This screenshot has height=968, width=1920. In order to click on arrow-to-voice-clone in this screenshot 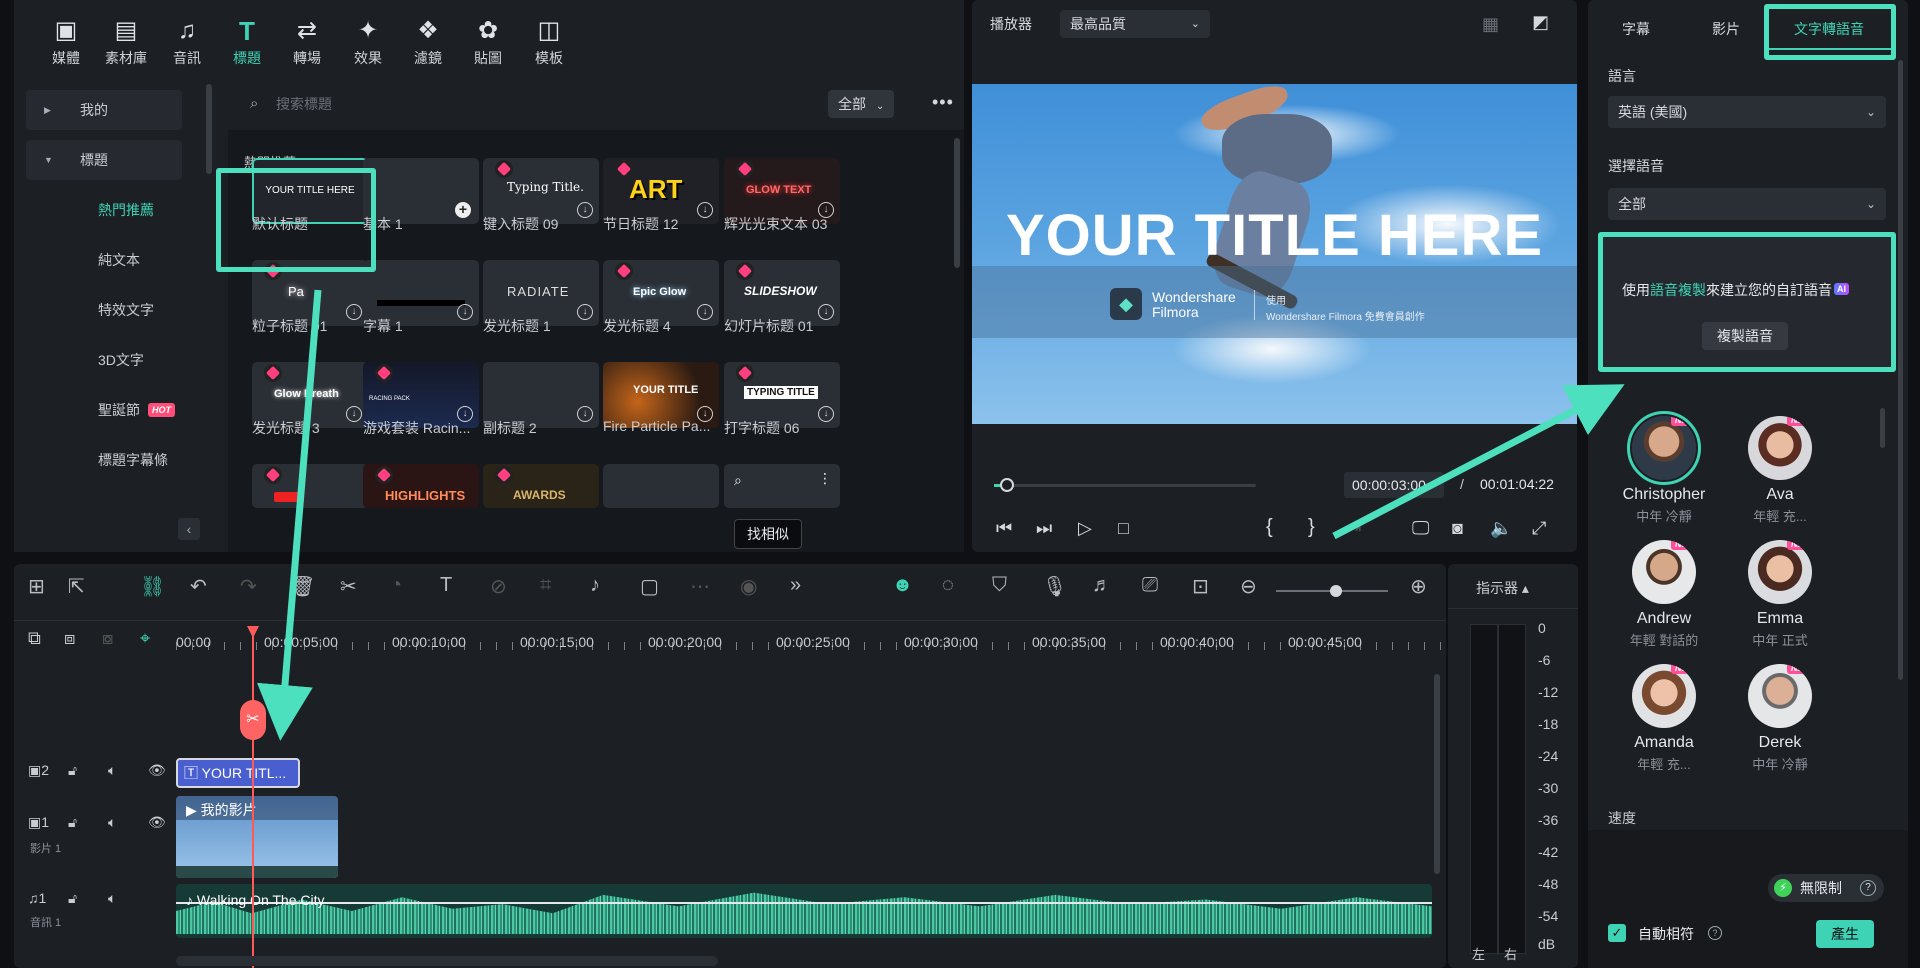, I will do `click(1478, 462)`.